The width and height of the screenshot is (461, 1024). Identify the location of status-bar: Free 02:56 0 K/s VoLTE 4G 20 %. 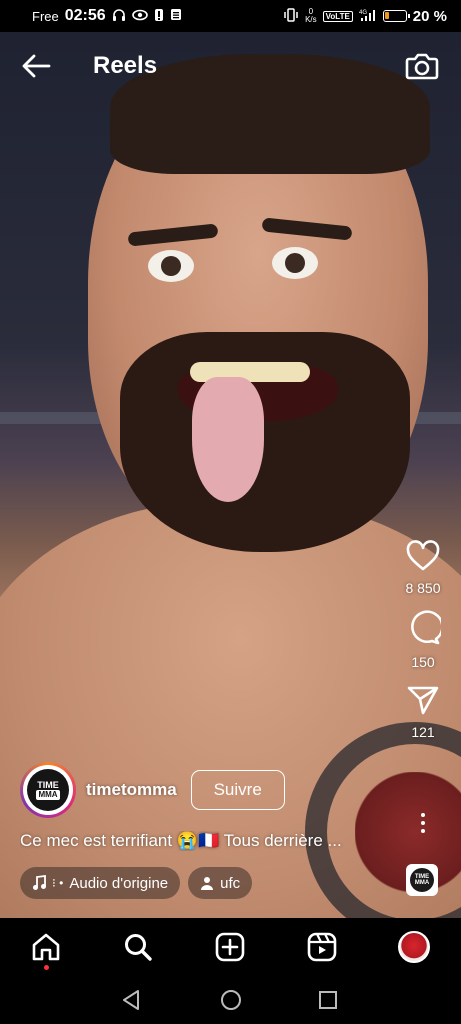
(230, 16).